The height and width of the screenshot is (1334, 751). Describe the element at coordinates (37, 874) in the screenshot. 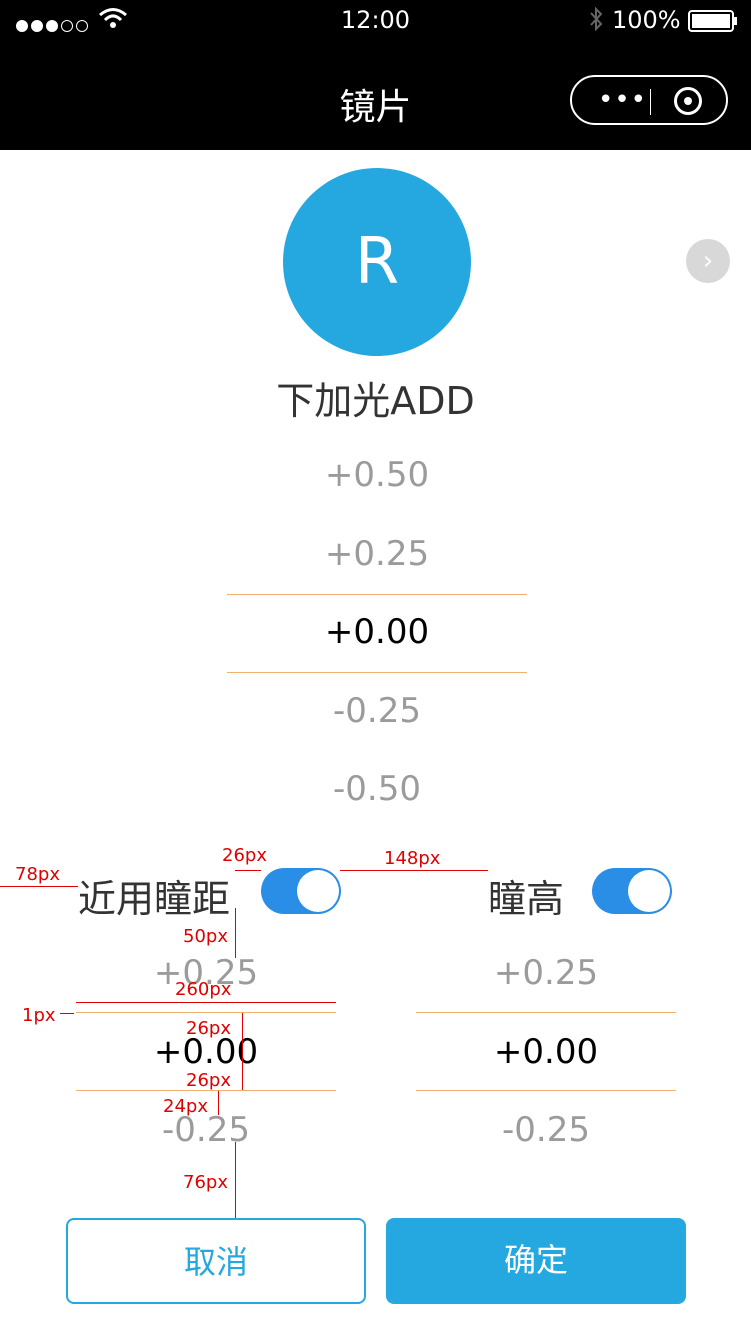

I see `annotation-78px: 78px` at that location.